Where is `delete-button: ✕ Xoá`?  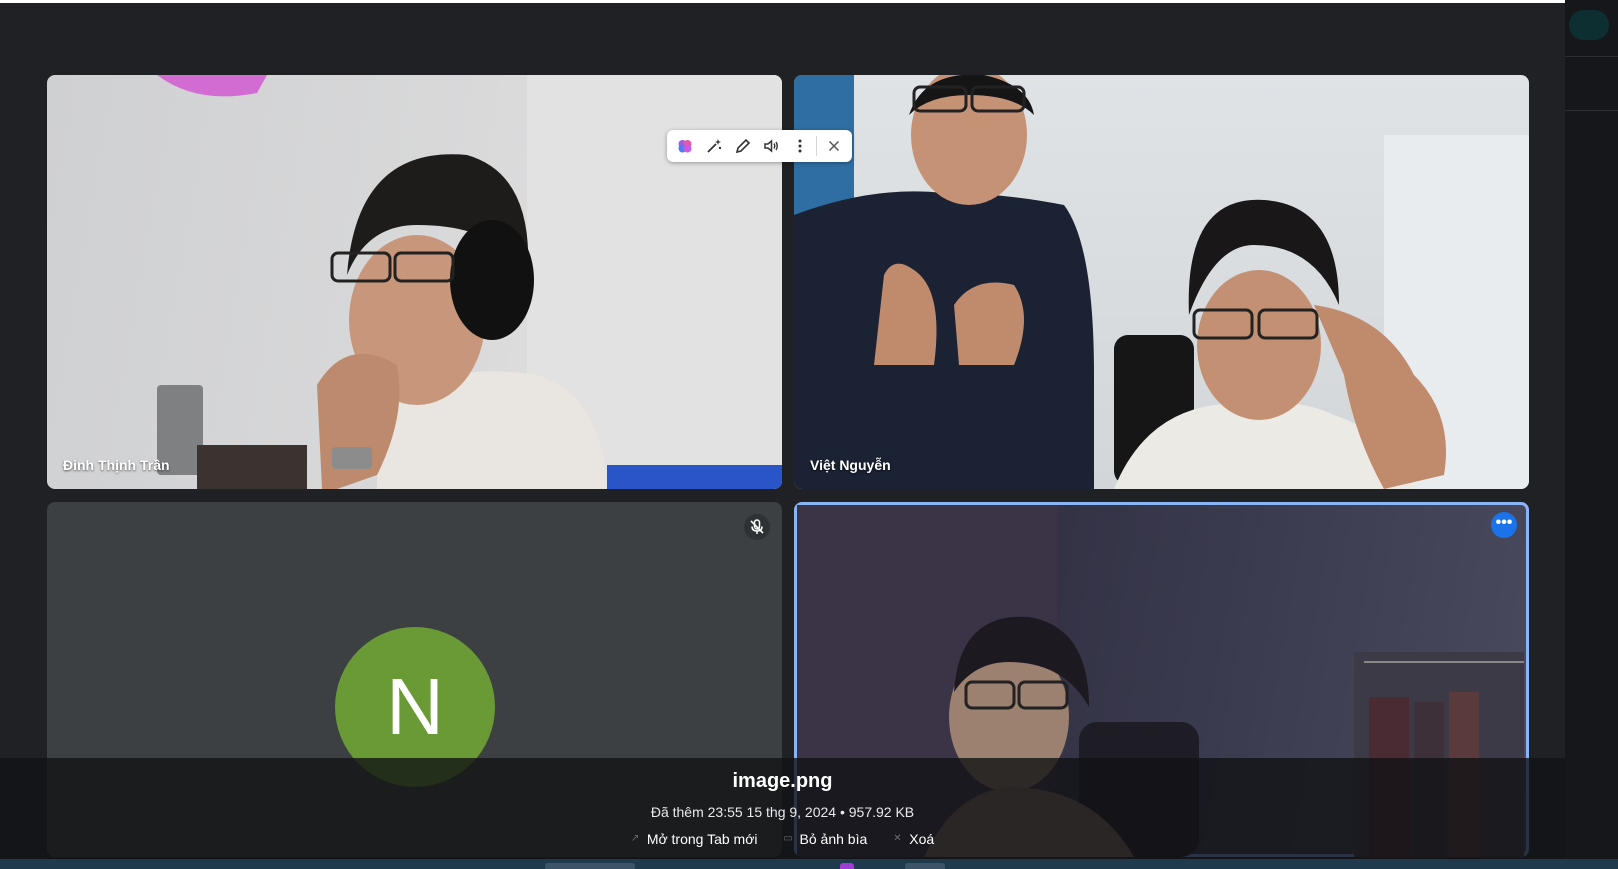
delete-button: ✕ Xoá is located at coordinates (913, 839).